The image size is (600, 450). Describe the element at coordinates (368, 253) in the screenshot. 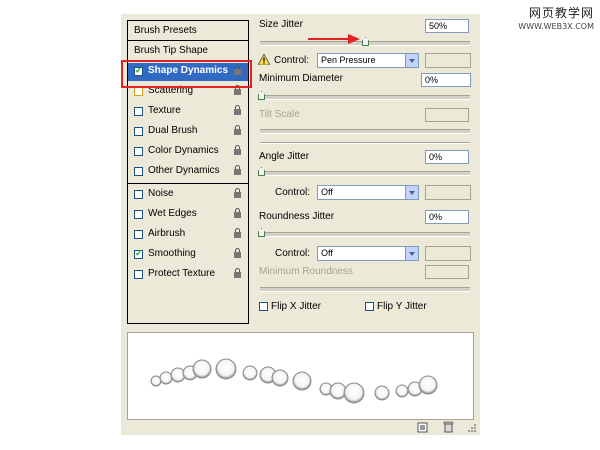

I see `roundness-control-select: Off` at that location.